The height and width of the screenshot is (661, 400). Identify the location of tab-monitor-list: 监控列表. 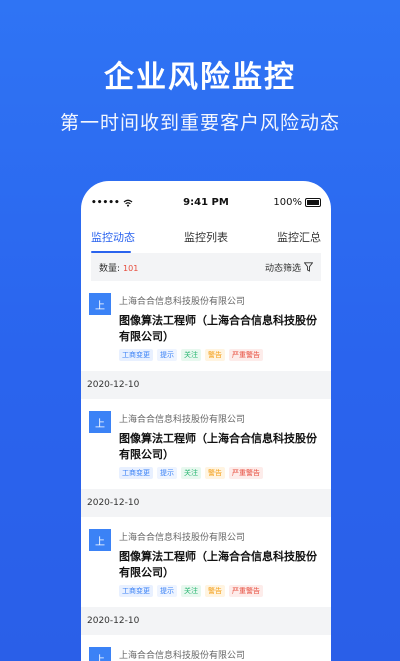
(206, 238).